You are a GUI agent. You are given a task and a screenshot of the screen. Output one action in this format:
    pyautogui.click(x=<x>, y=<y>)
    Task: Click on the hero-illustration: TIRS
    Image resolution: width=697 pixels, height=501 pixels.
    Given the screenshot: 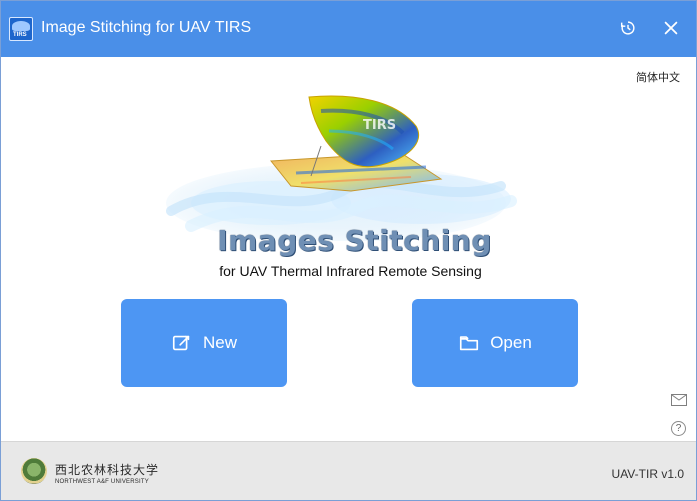 What is the action you would take?
    pyautogui.click(x=341, y=168)
    